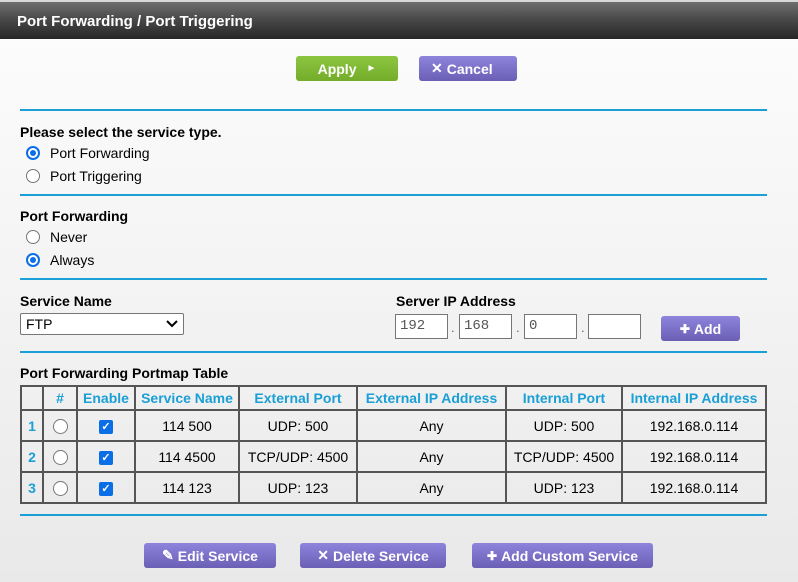 The width and height of the screenshot is (798, 582). Describe the element at coordinates (72, 260) in the screenshot. I see `radio-label: Always` at that location.